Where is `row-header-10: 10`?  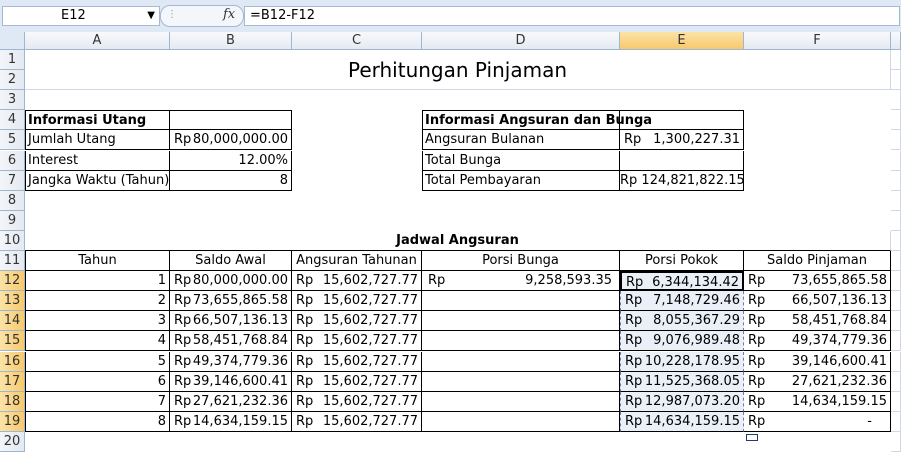 row-header-10: 10 is located at coordinates (12, 240).